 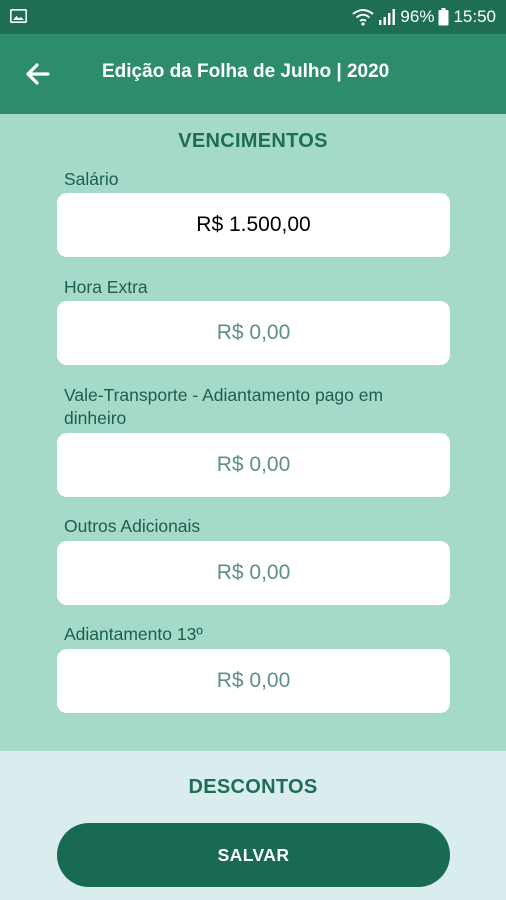 What do you see at coordinates (133, 634) in the screenshot?
I see `adiantamento-13-label: Adiantamento 13º` at bounding box center [133, 634].